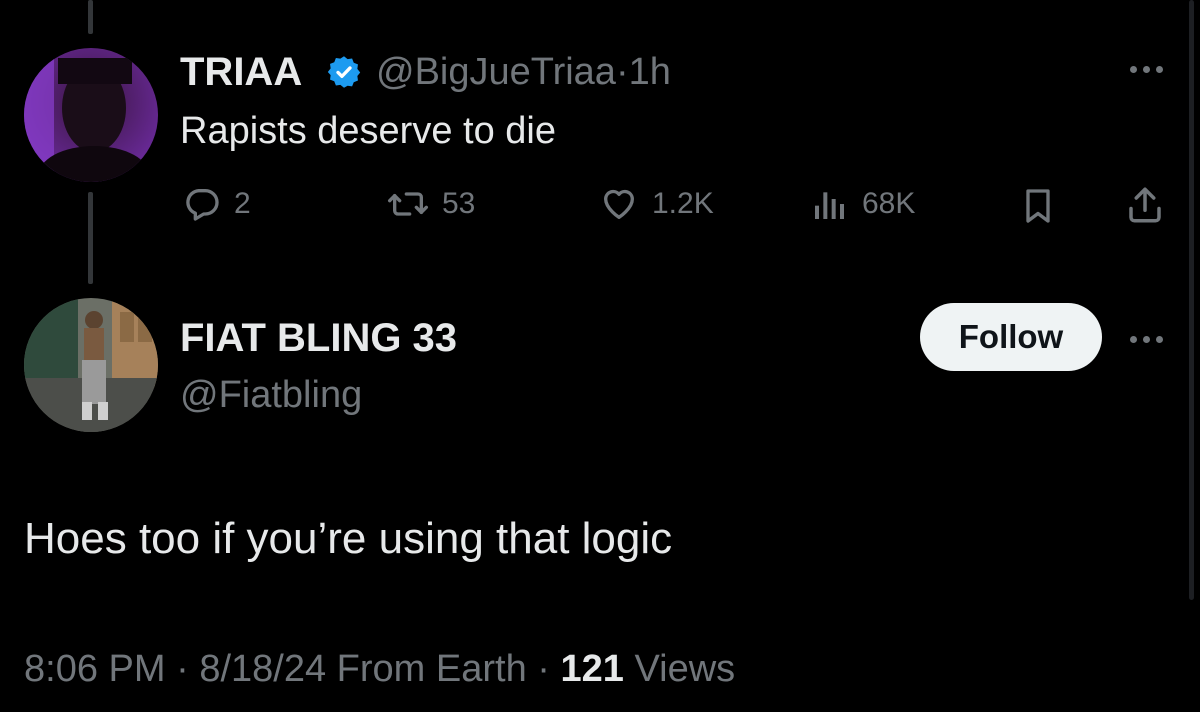  Describe the element at coordinates (348, 538) in the screenshot. I see `reply-text: Hoes too if you’re using that logic` at that location.